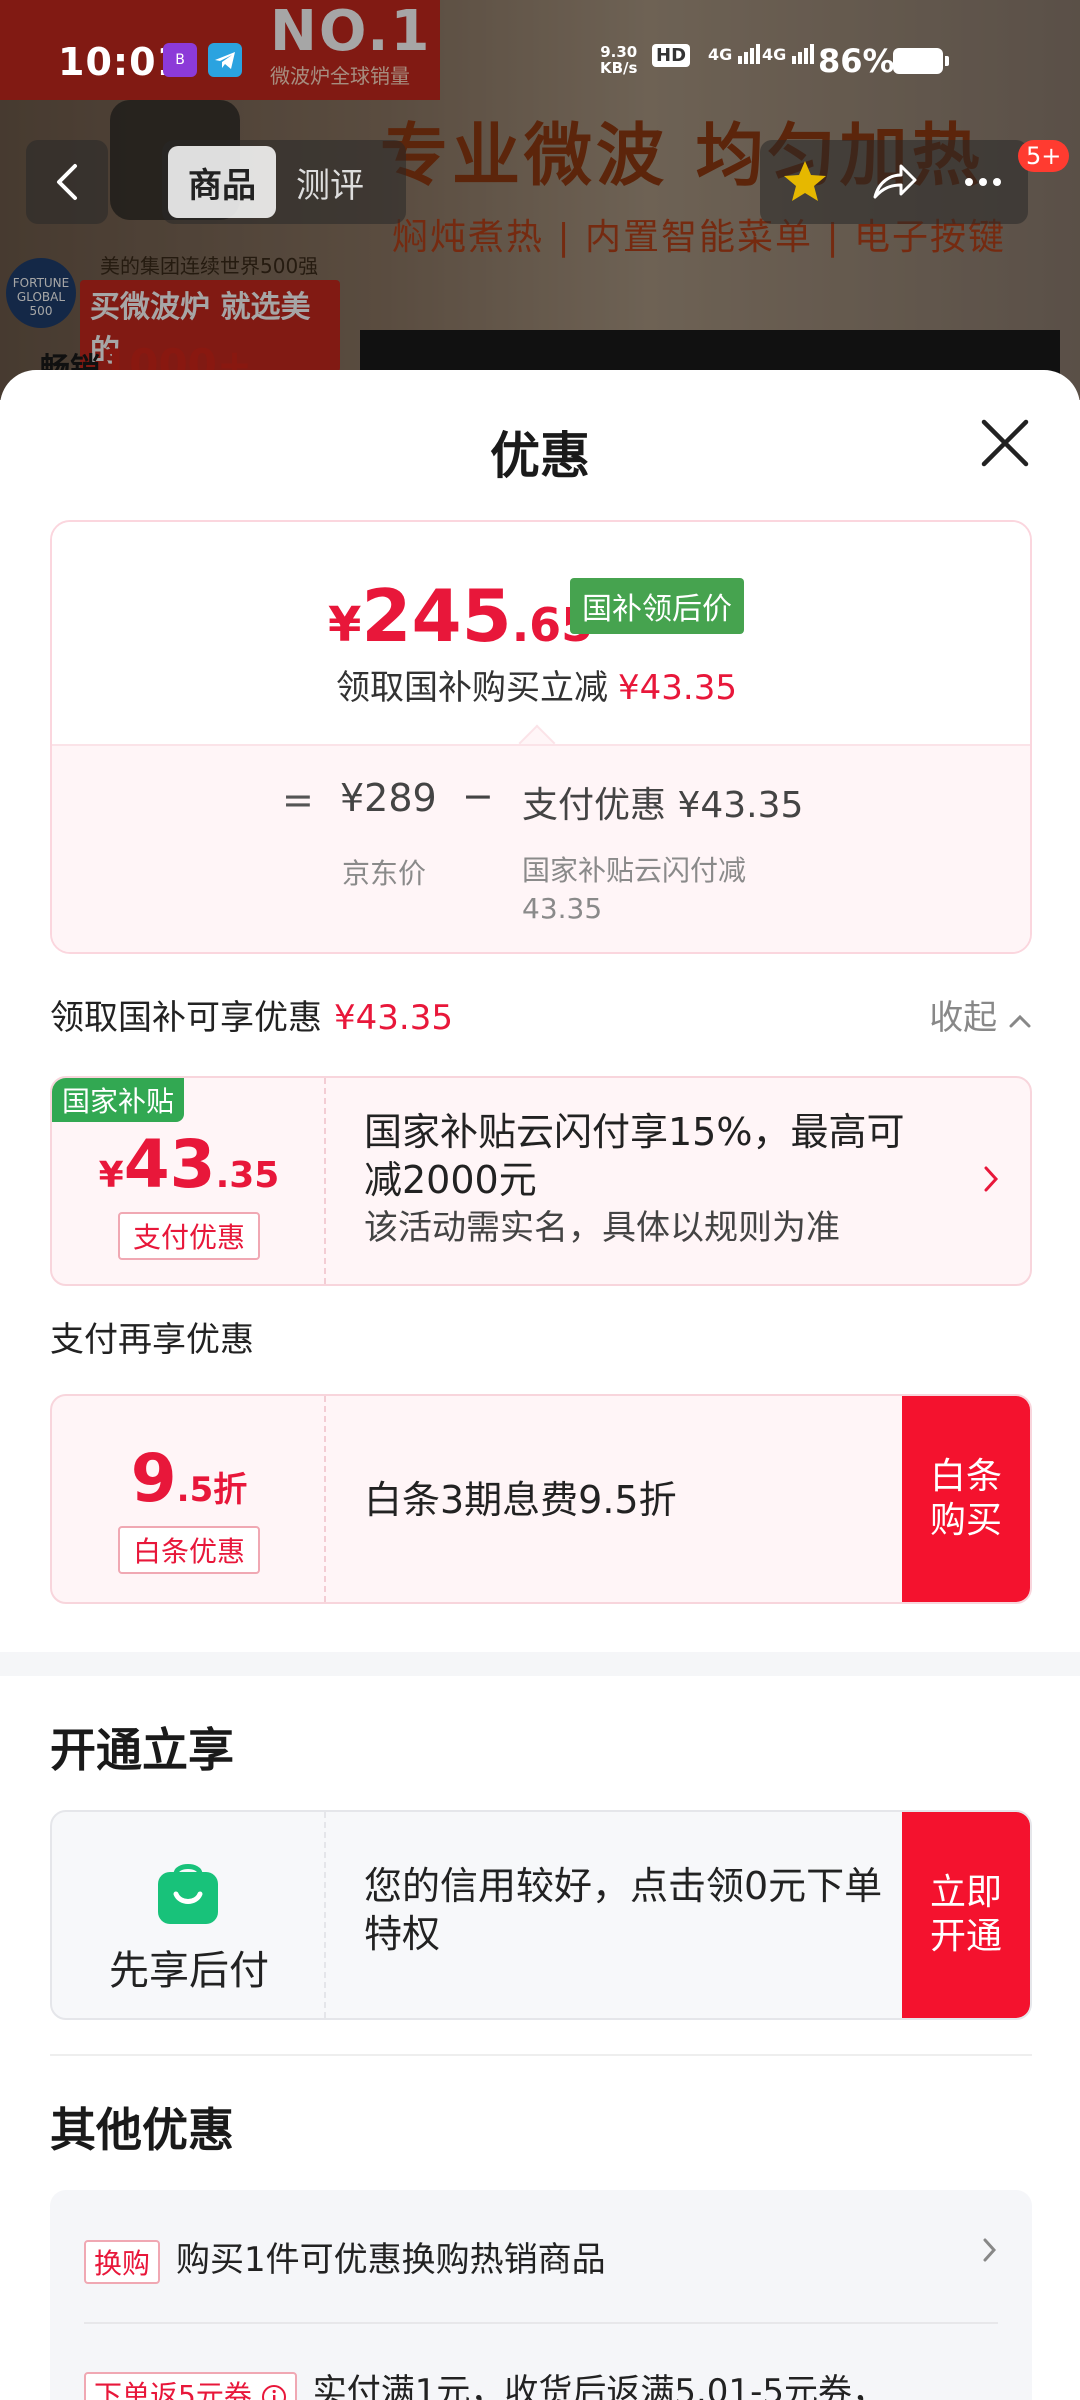 This screenshot has width=1080, height=2400. Describe the element at coordinates (1044, 156) in the screenshot. I see `cart-count-badge: 5+` at that location.